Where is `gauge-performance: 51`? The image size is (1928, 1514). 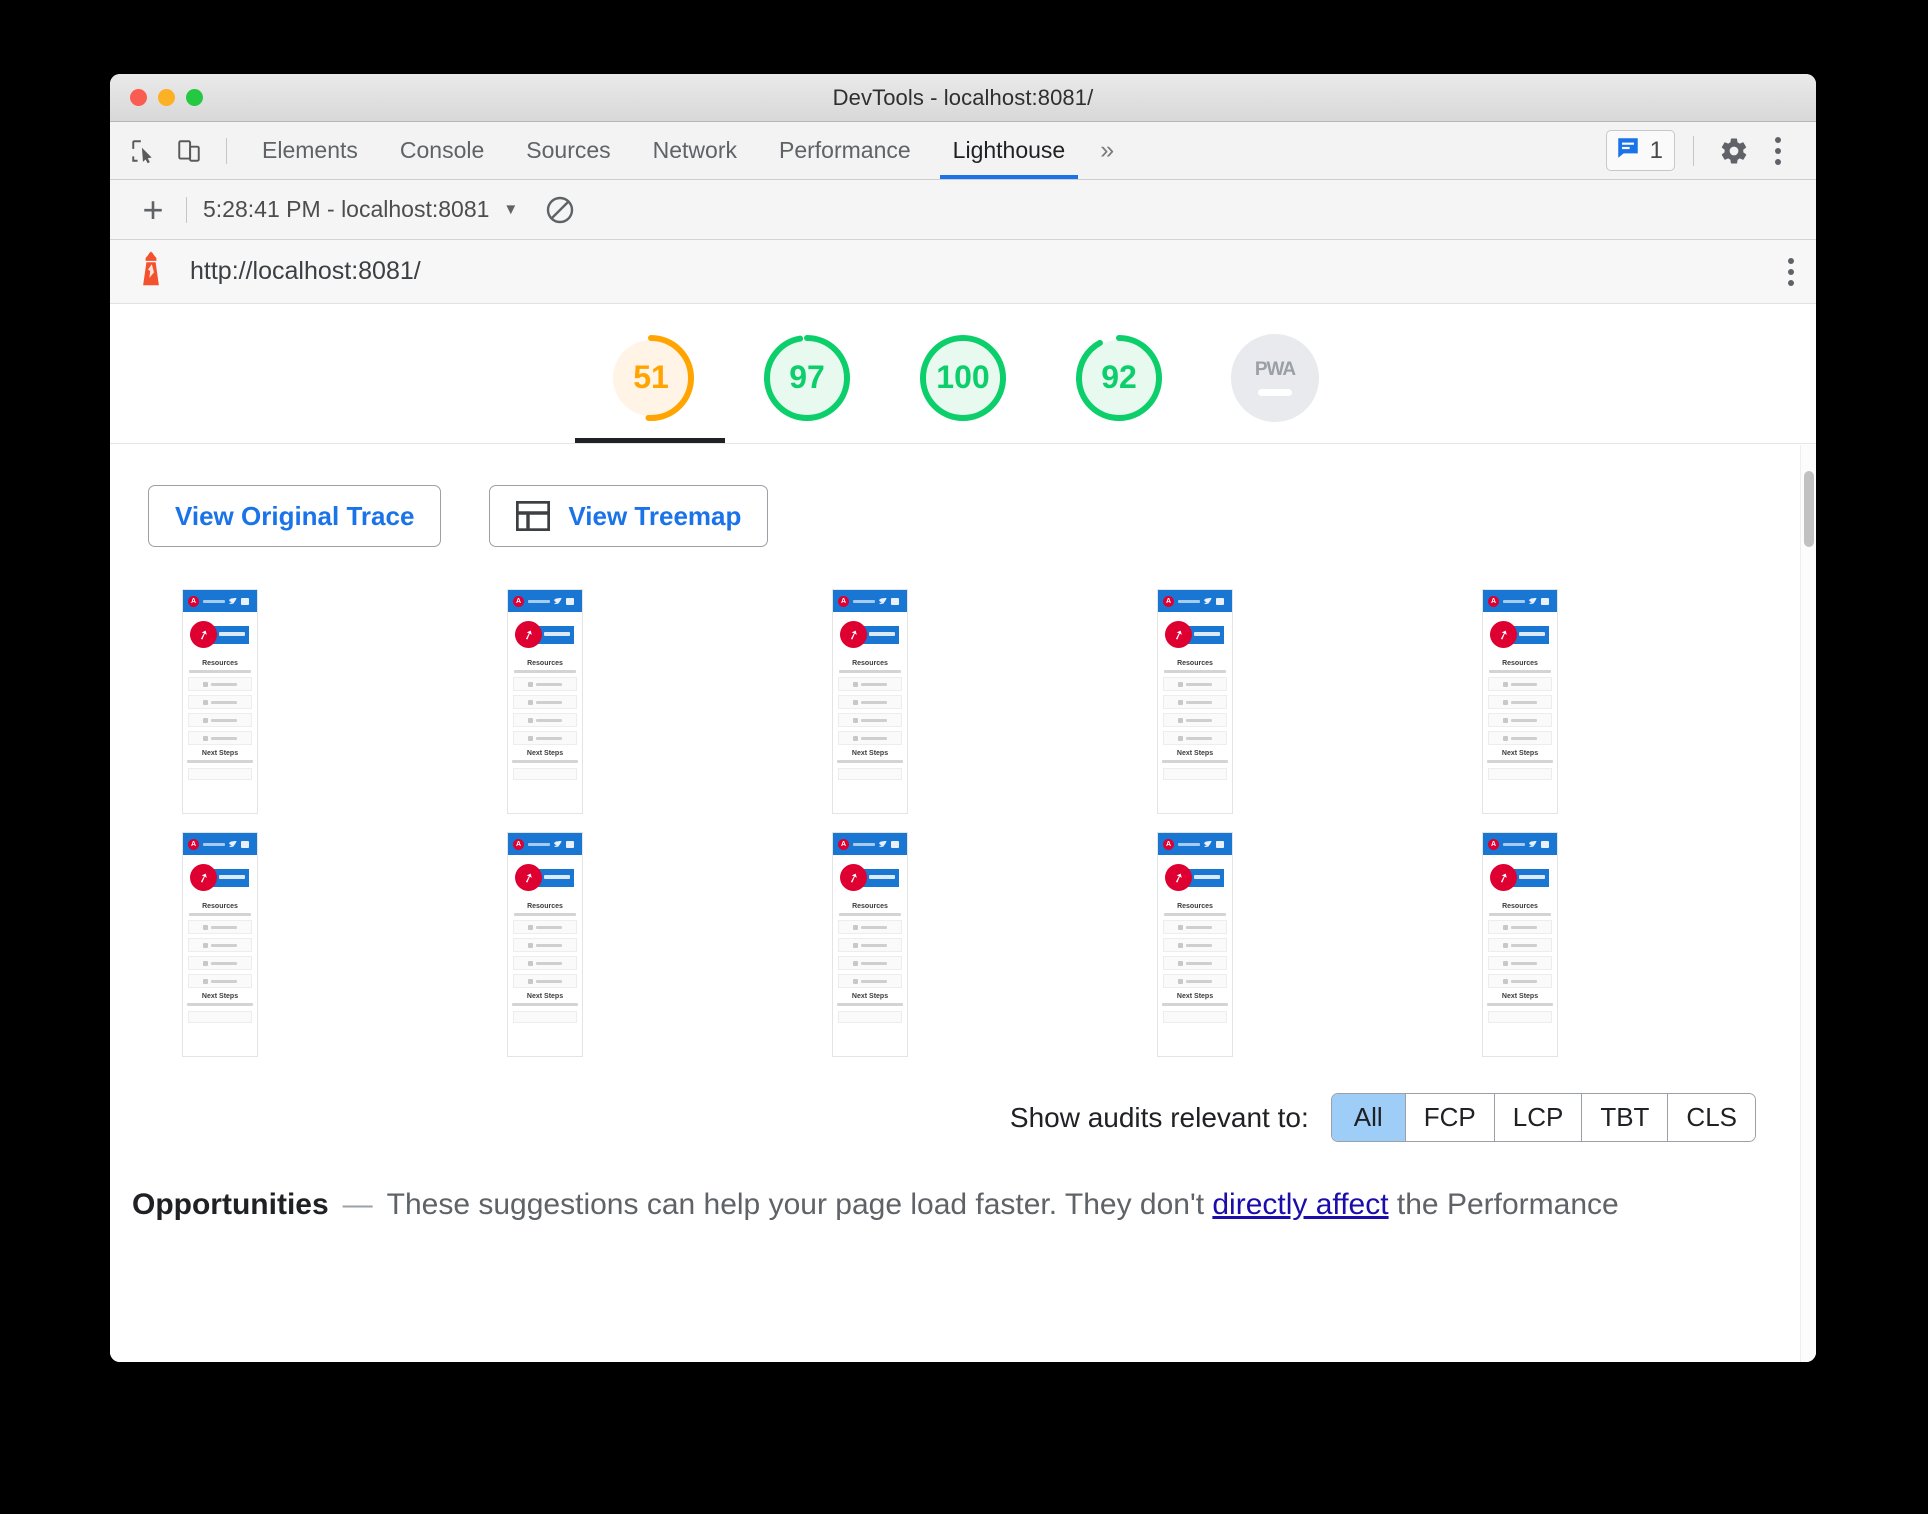 gauge-performance: 51 is located at coordinates (651, 378).